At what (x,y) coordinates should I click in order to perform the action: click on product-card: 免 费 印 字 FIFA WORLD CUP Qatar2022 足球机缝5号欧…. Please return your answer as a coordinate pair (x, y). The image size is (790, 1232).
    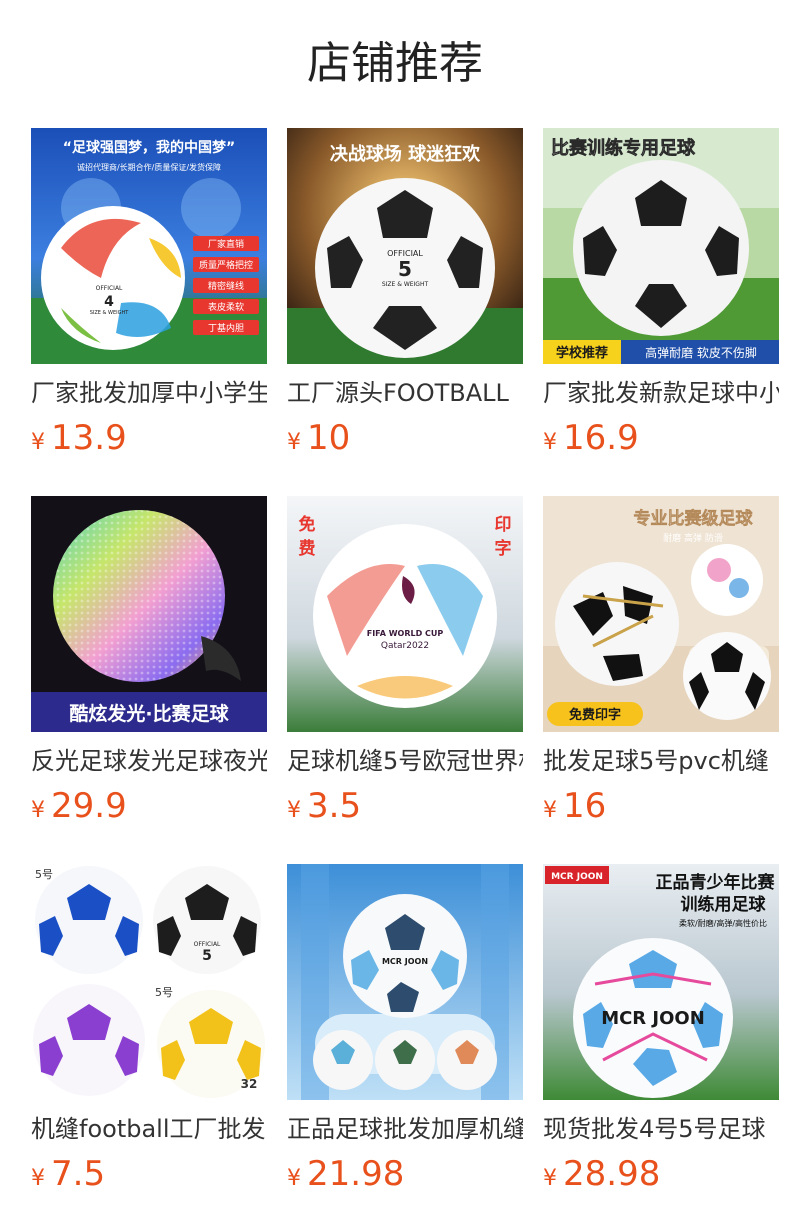
    Looking at the image, I should click on (405, 666).